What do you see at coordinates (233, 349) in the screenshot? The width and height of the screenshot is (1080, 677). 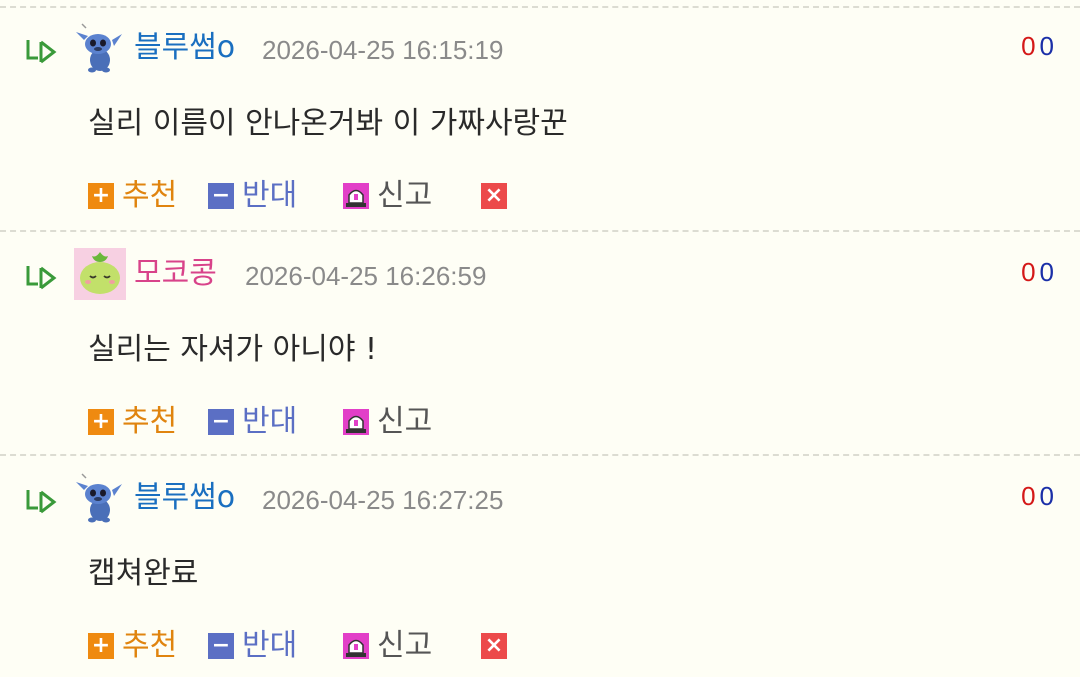 I see `comment-text: 실리는 자셔가 아니야 !` at bounding box center [233, 349].